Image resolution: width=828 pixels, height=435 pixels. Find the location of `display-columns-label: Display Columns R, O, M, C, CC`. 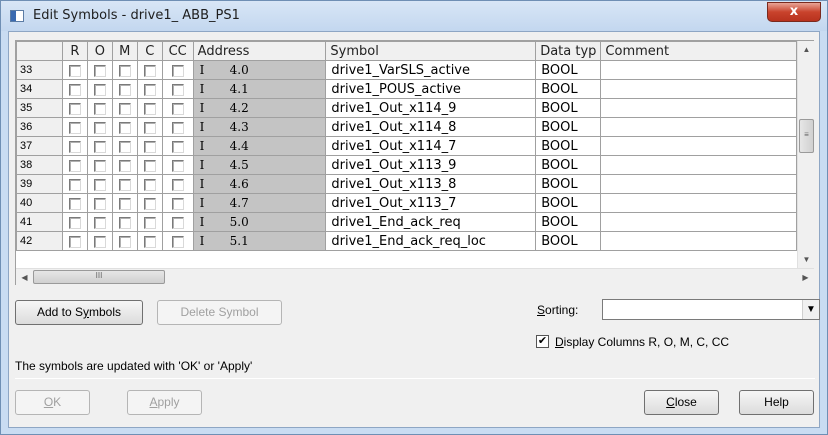

display-columns-label: Display Columns R, O, M, C, CC is located at coordinates (642, 342).